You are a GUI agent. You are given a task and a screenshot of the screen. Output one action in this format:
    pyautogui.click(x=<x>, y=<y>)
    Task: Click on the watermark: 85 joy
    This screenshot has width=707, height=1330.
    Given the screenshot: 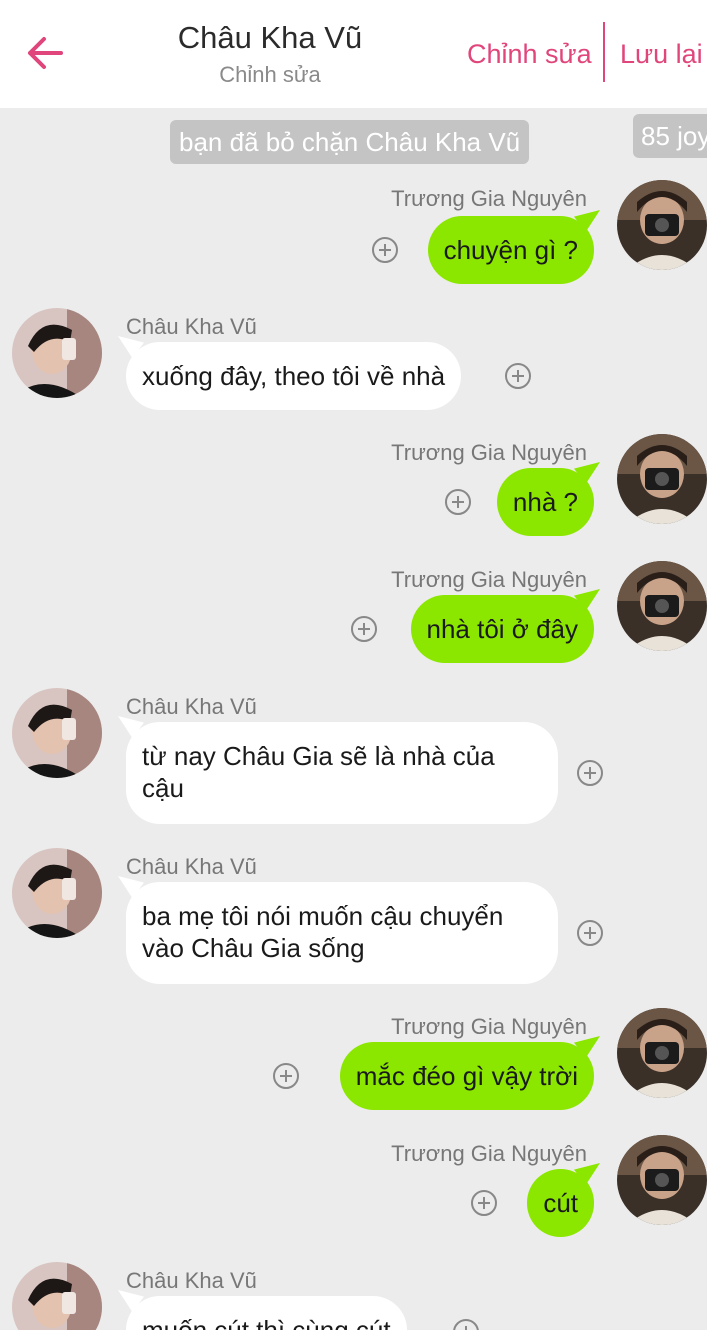 What is the action you would take?
    pyautogui.click(x=670, y=136)
    